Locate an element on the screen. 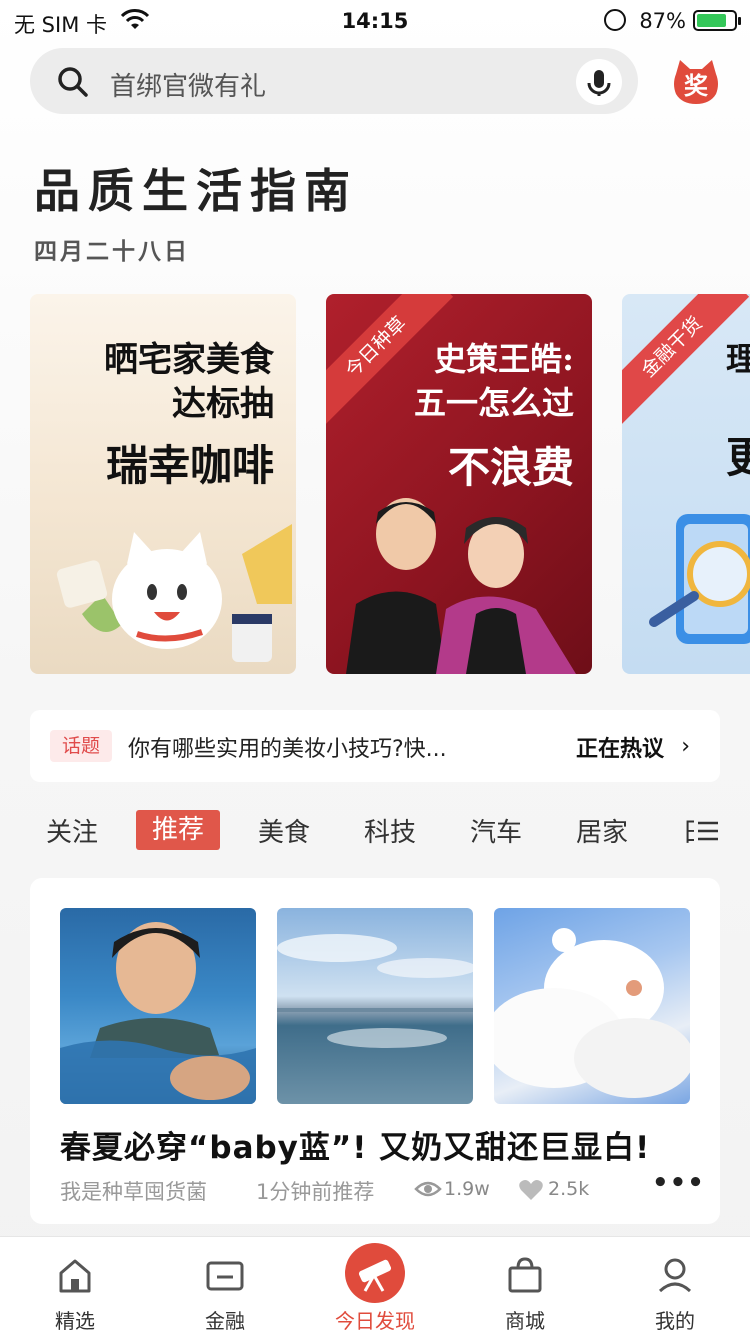 The width and height of the screenshot is (750, 1334). microphone-icon is located at coordinates (599, 83).